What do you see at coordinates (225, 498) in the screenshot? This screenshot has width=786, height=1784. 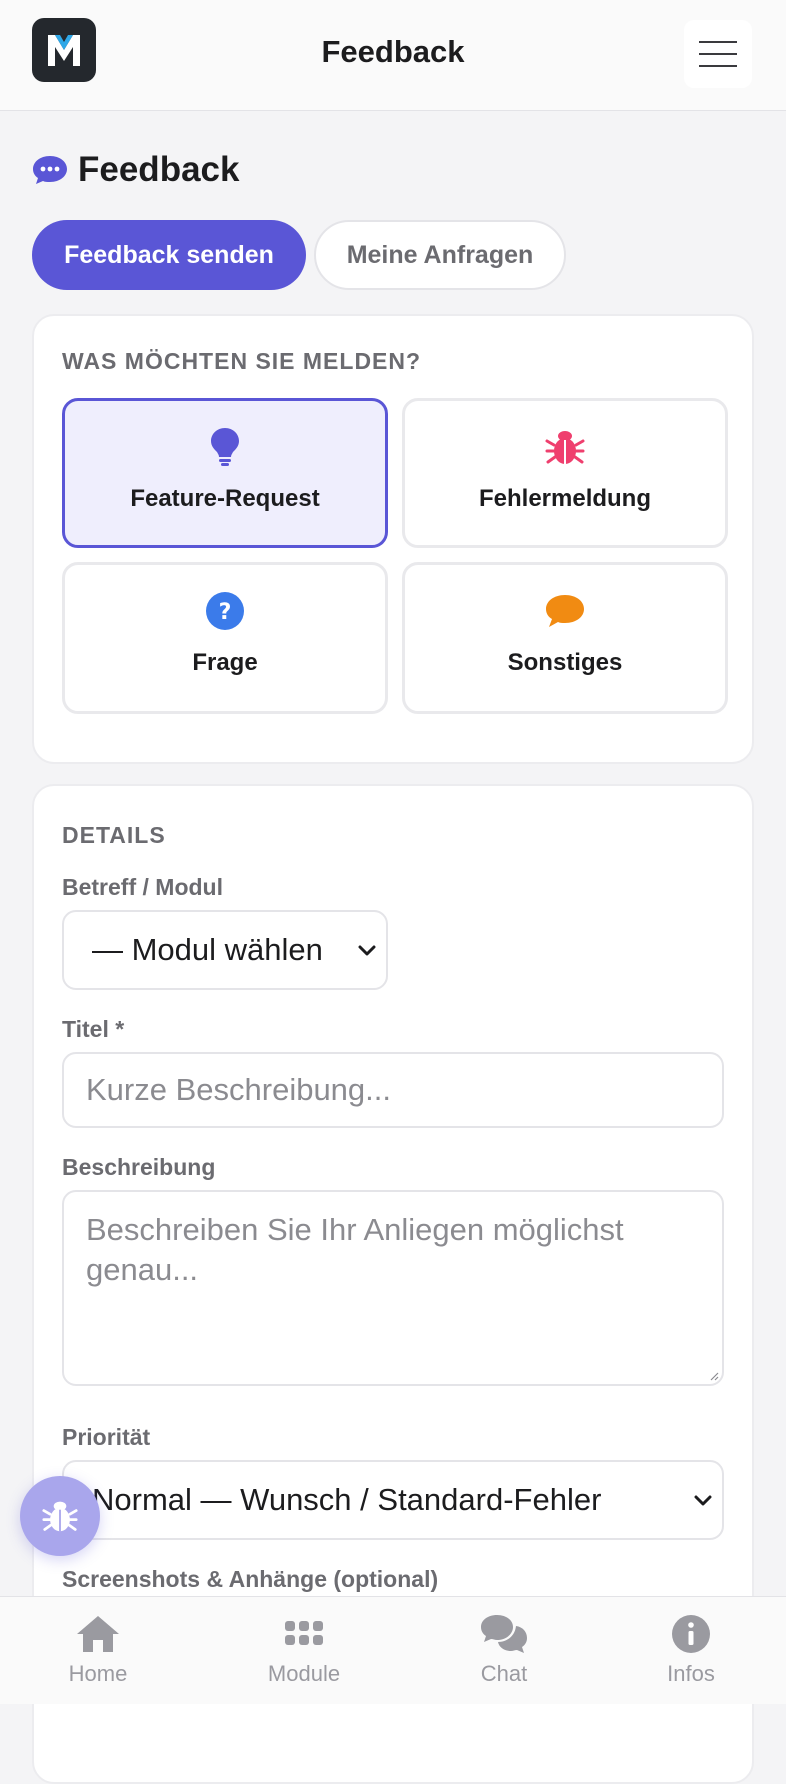 I see `type-option-label: Feature-Request` at bounding box center [225, 498].